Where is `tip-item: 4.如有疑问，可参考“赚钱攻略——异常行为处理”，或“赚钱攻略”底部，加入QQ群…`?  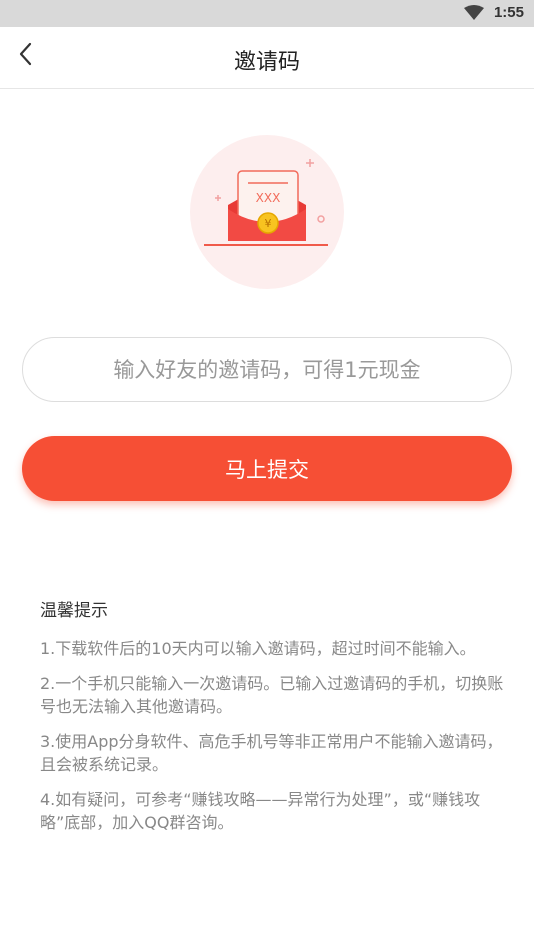
tip-item: 4.如有疑问，可参考“赚钱攻略——异常行为处理”，或“赚钱攻略”底部，加入QQ群… is located at coordinates (260, 811).